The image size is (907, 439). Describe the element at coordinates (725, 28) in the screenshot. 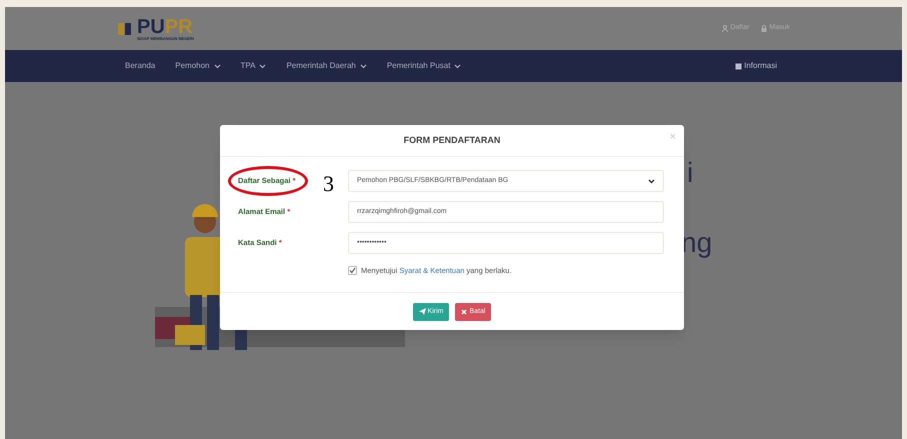

I see `user-icon` at that location.